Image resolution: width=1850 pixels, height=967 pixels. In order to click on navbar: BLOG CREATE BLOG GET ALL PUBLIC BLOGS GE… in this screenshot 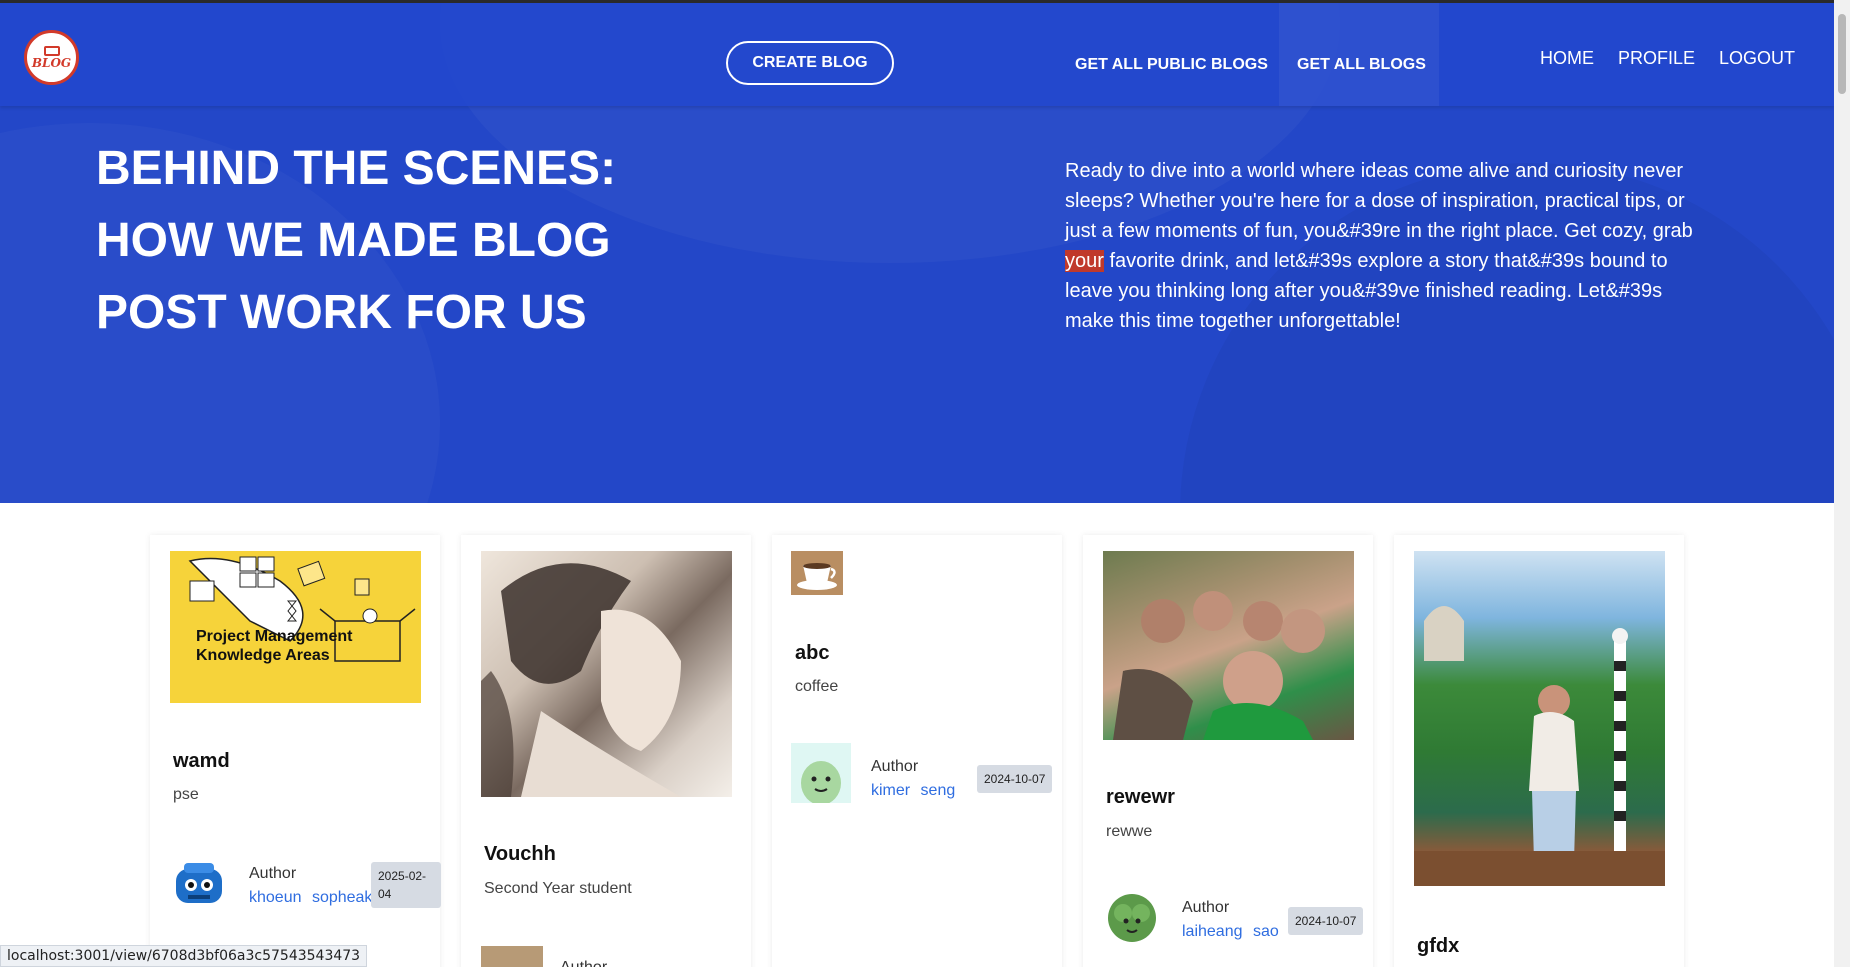, I will do `click(917, 54)`.